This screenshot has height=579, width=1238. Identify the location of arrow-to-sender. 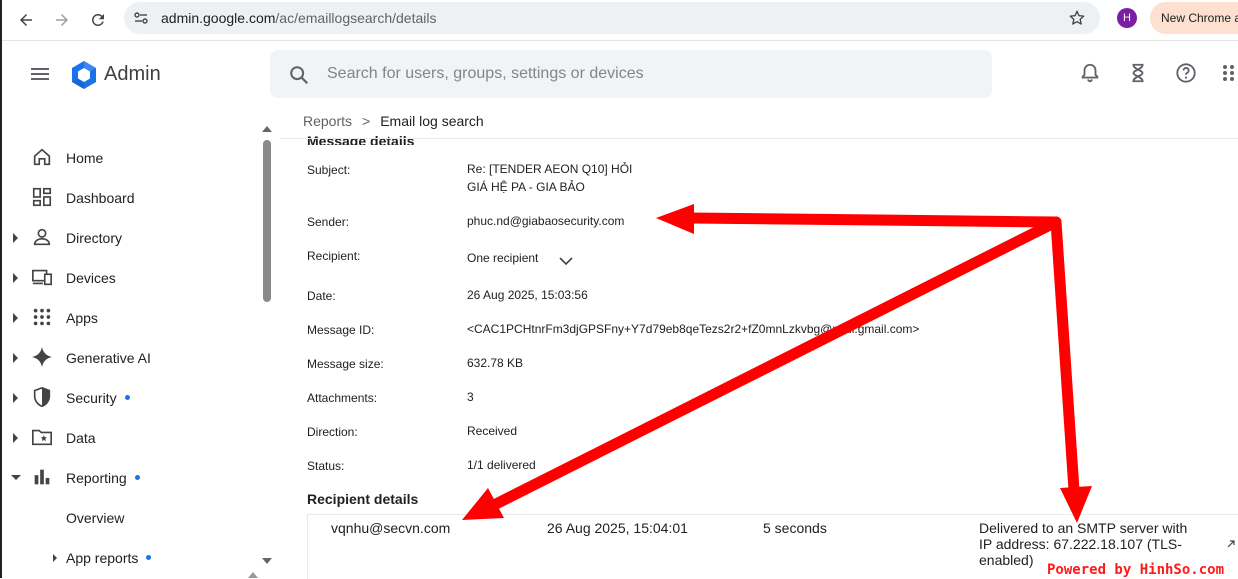
(859, 219).